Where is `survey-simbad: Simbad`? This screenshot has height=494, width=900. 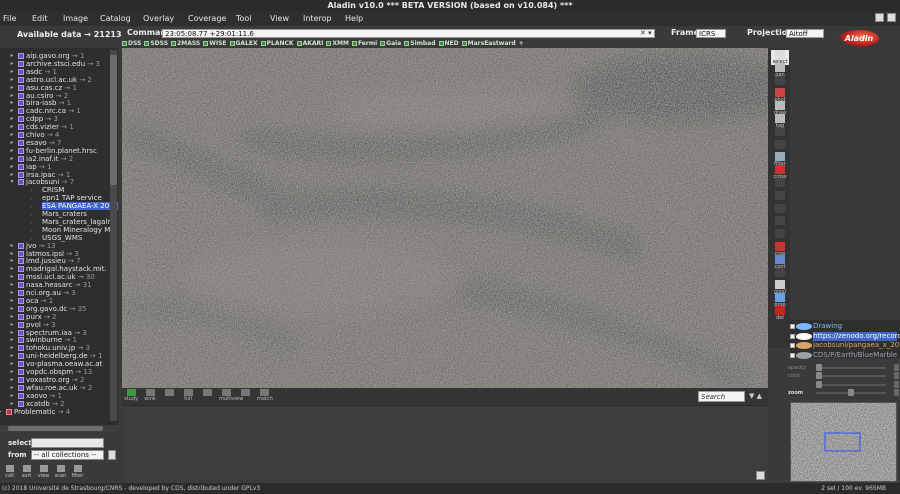 survey-simbad: Simbad is located at coordinates (420, 43).